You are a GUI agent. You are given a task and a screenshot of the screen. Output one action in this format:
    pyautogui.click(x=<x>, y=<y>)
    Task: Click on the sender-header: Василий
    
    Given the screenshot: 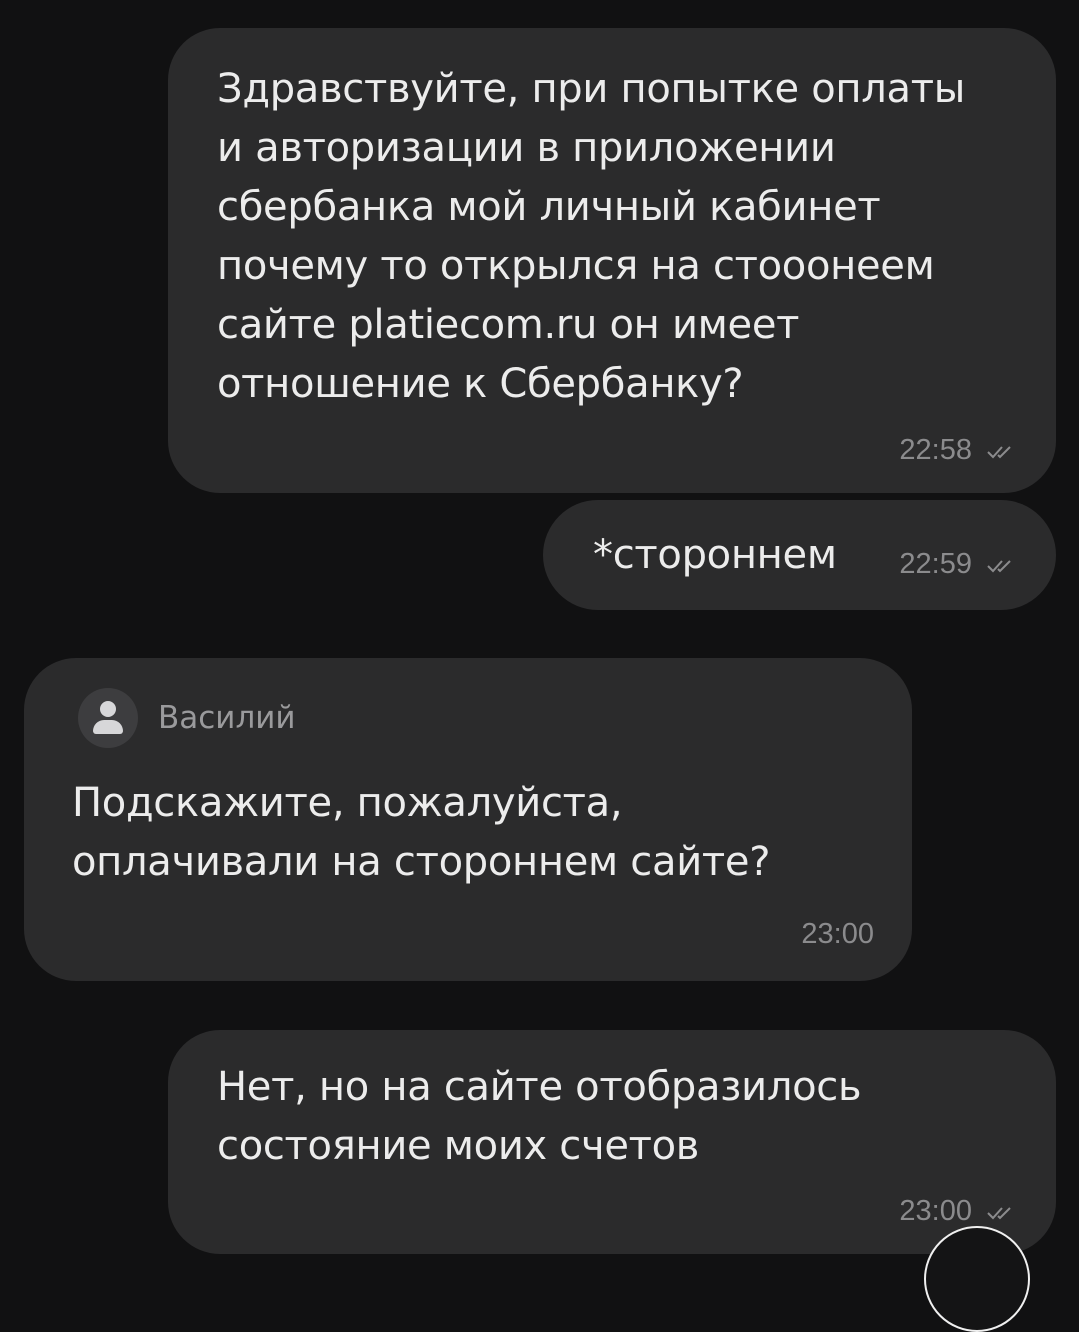 What is the action you would take?
    pyautogui.click(x=475, y=718)
    